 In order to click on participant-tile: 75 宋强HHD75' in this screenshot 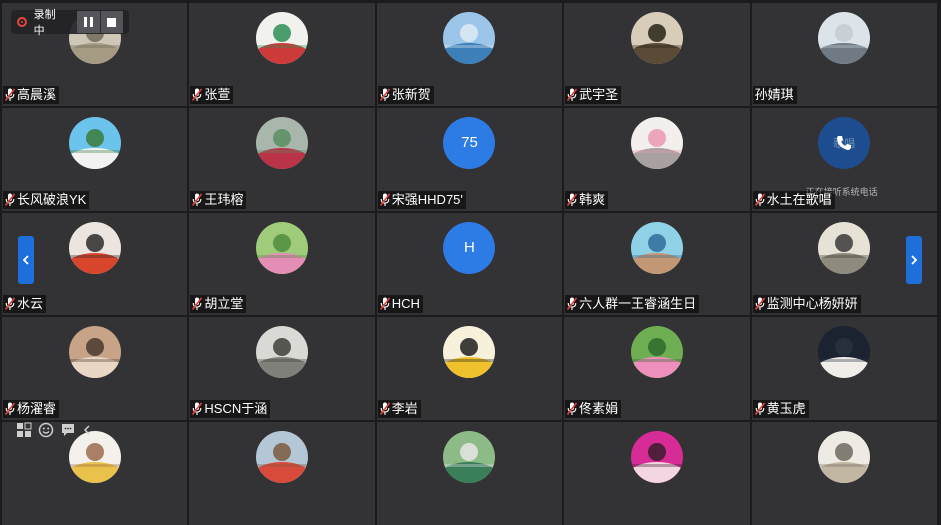, I will do `click(469, 159)`.